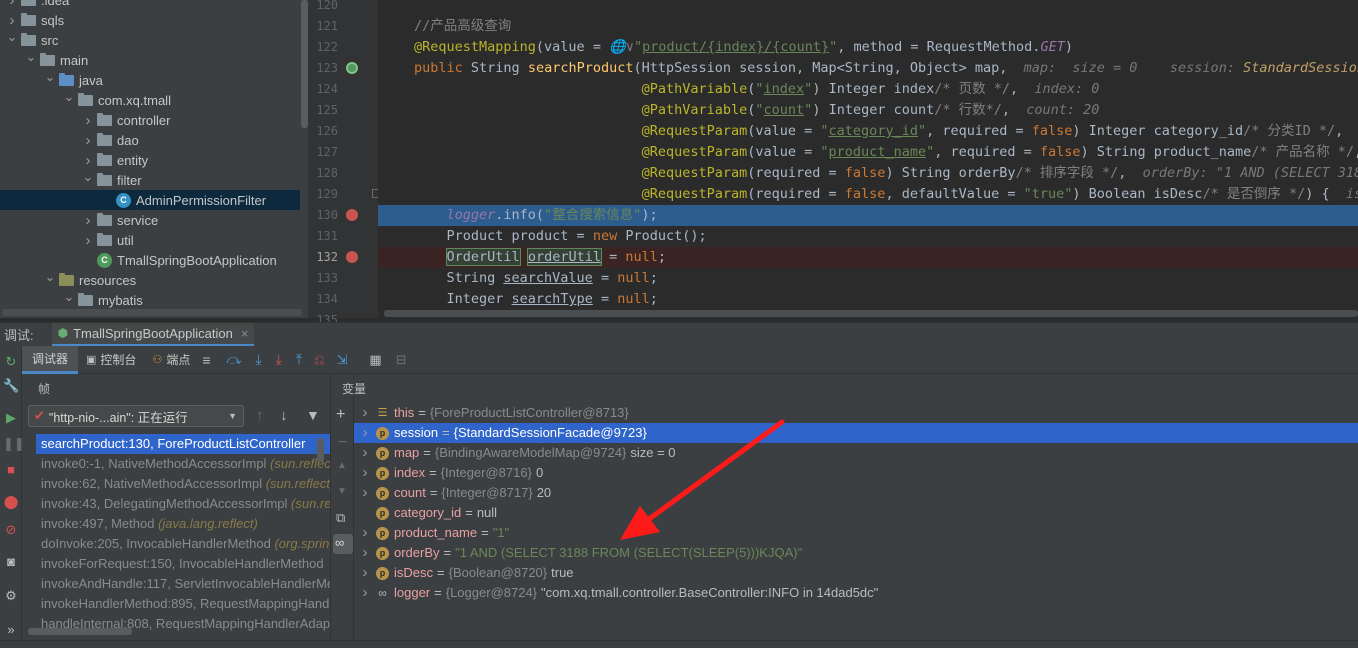 The height and width of the screenshot is (648, 1358). I want to click on tree-item-com-xq-tmall: ⌄ com.xq.tmall, so click(150, 98).